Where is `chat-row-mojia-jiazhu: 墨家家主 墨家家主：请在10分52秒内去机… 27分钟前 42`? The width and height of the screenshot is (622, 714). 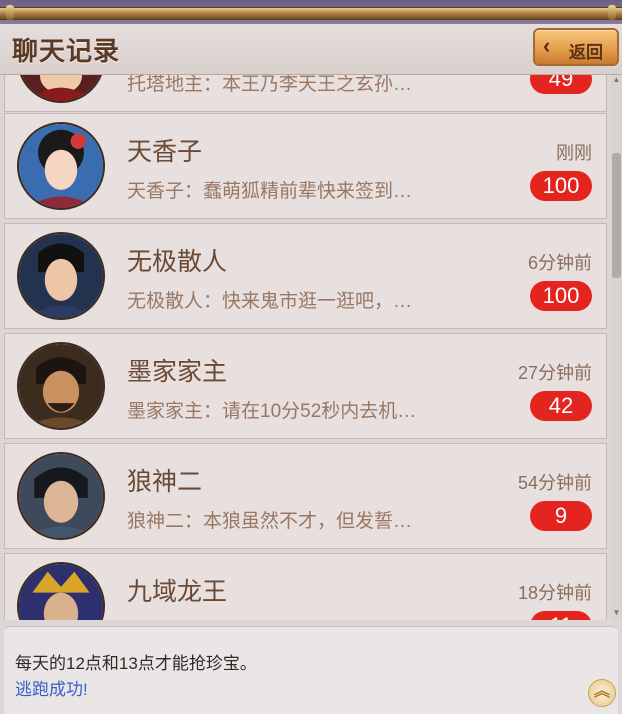 chat-row-mojia-jiazhu: 墨家家主 墨家家主：请在10分52秒内去机… 27分钟前 42 is located at coordinates (305, 386).